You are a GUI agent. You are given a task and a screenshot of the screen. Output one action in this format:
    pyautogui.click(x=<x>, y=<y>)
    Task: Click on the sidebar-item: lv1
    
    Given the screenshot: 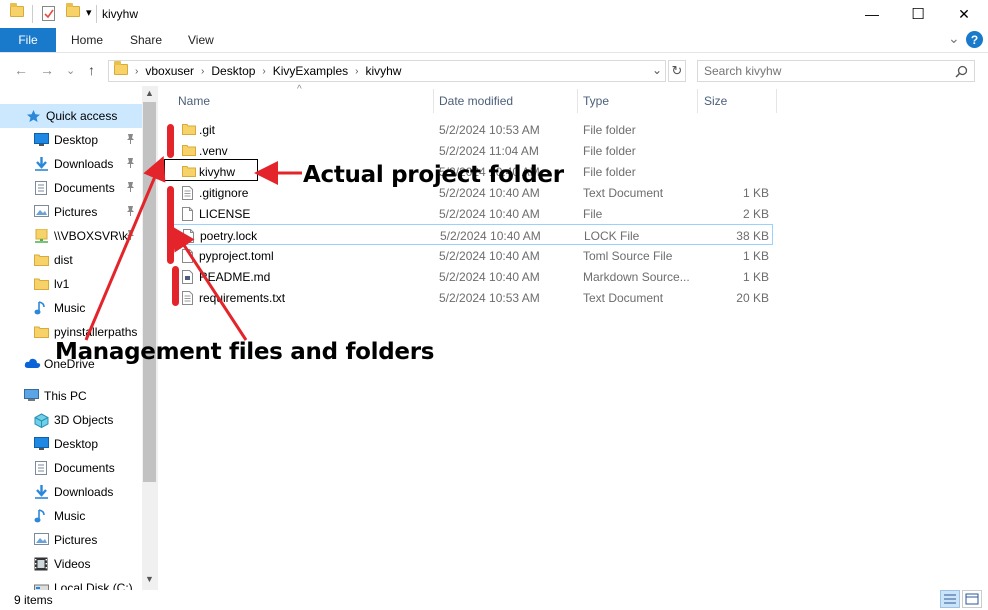 What is the action you would take?
    pyautogui.click(x=71, y=284)
    